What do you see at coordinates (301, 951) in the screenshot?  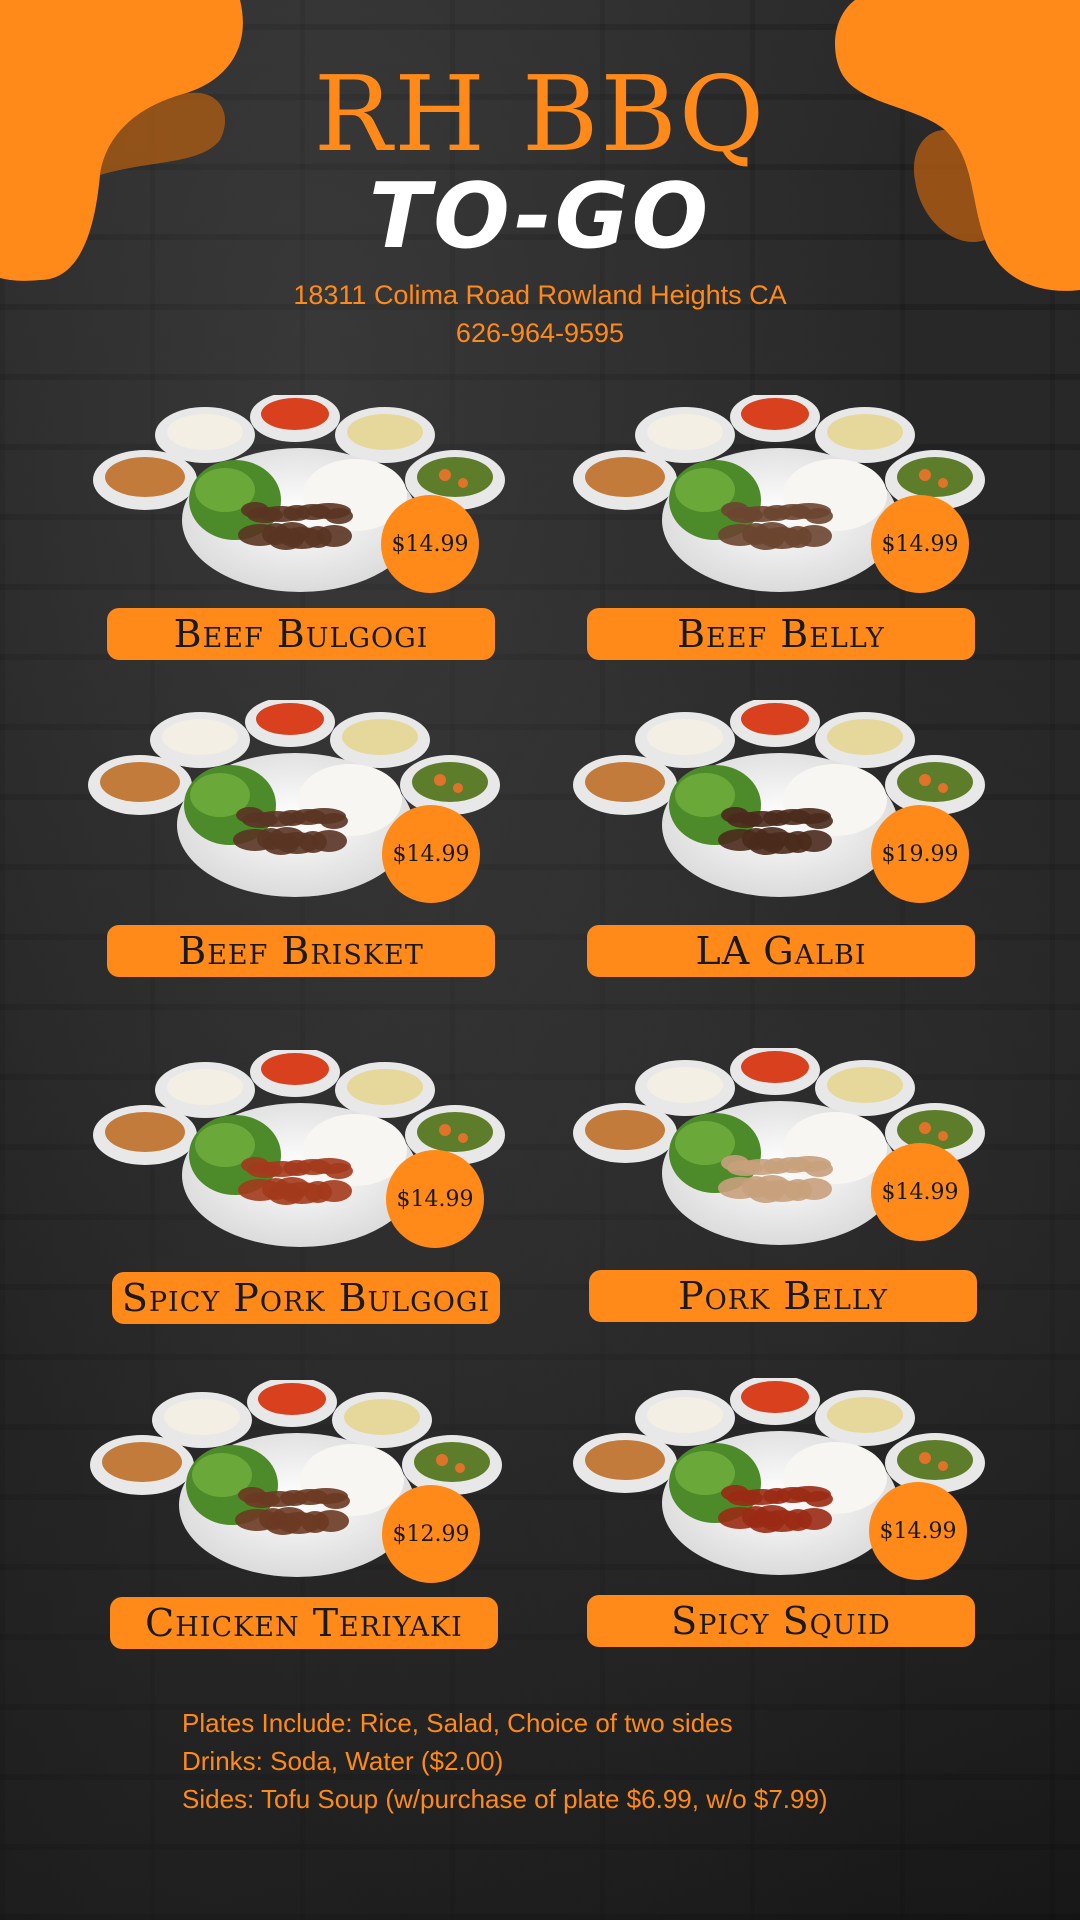 I see `item-name-label: Beef Brisket` at bounding box center [301, 951].